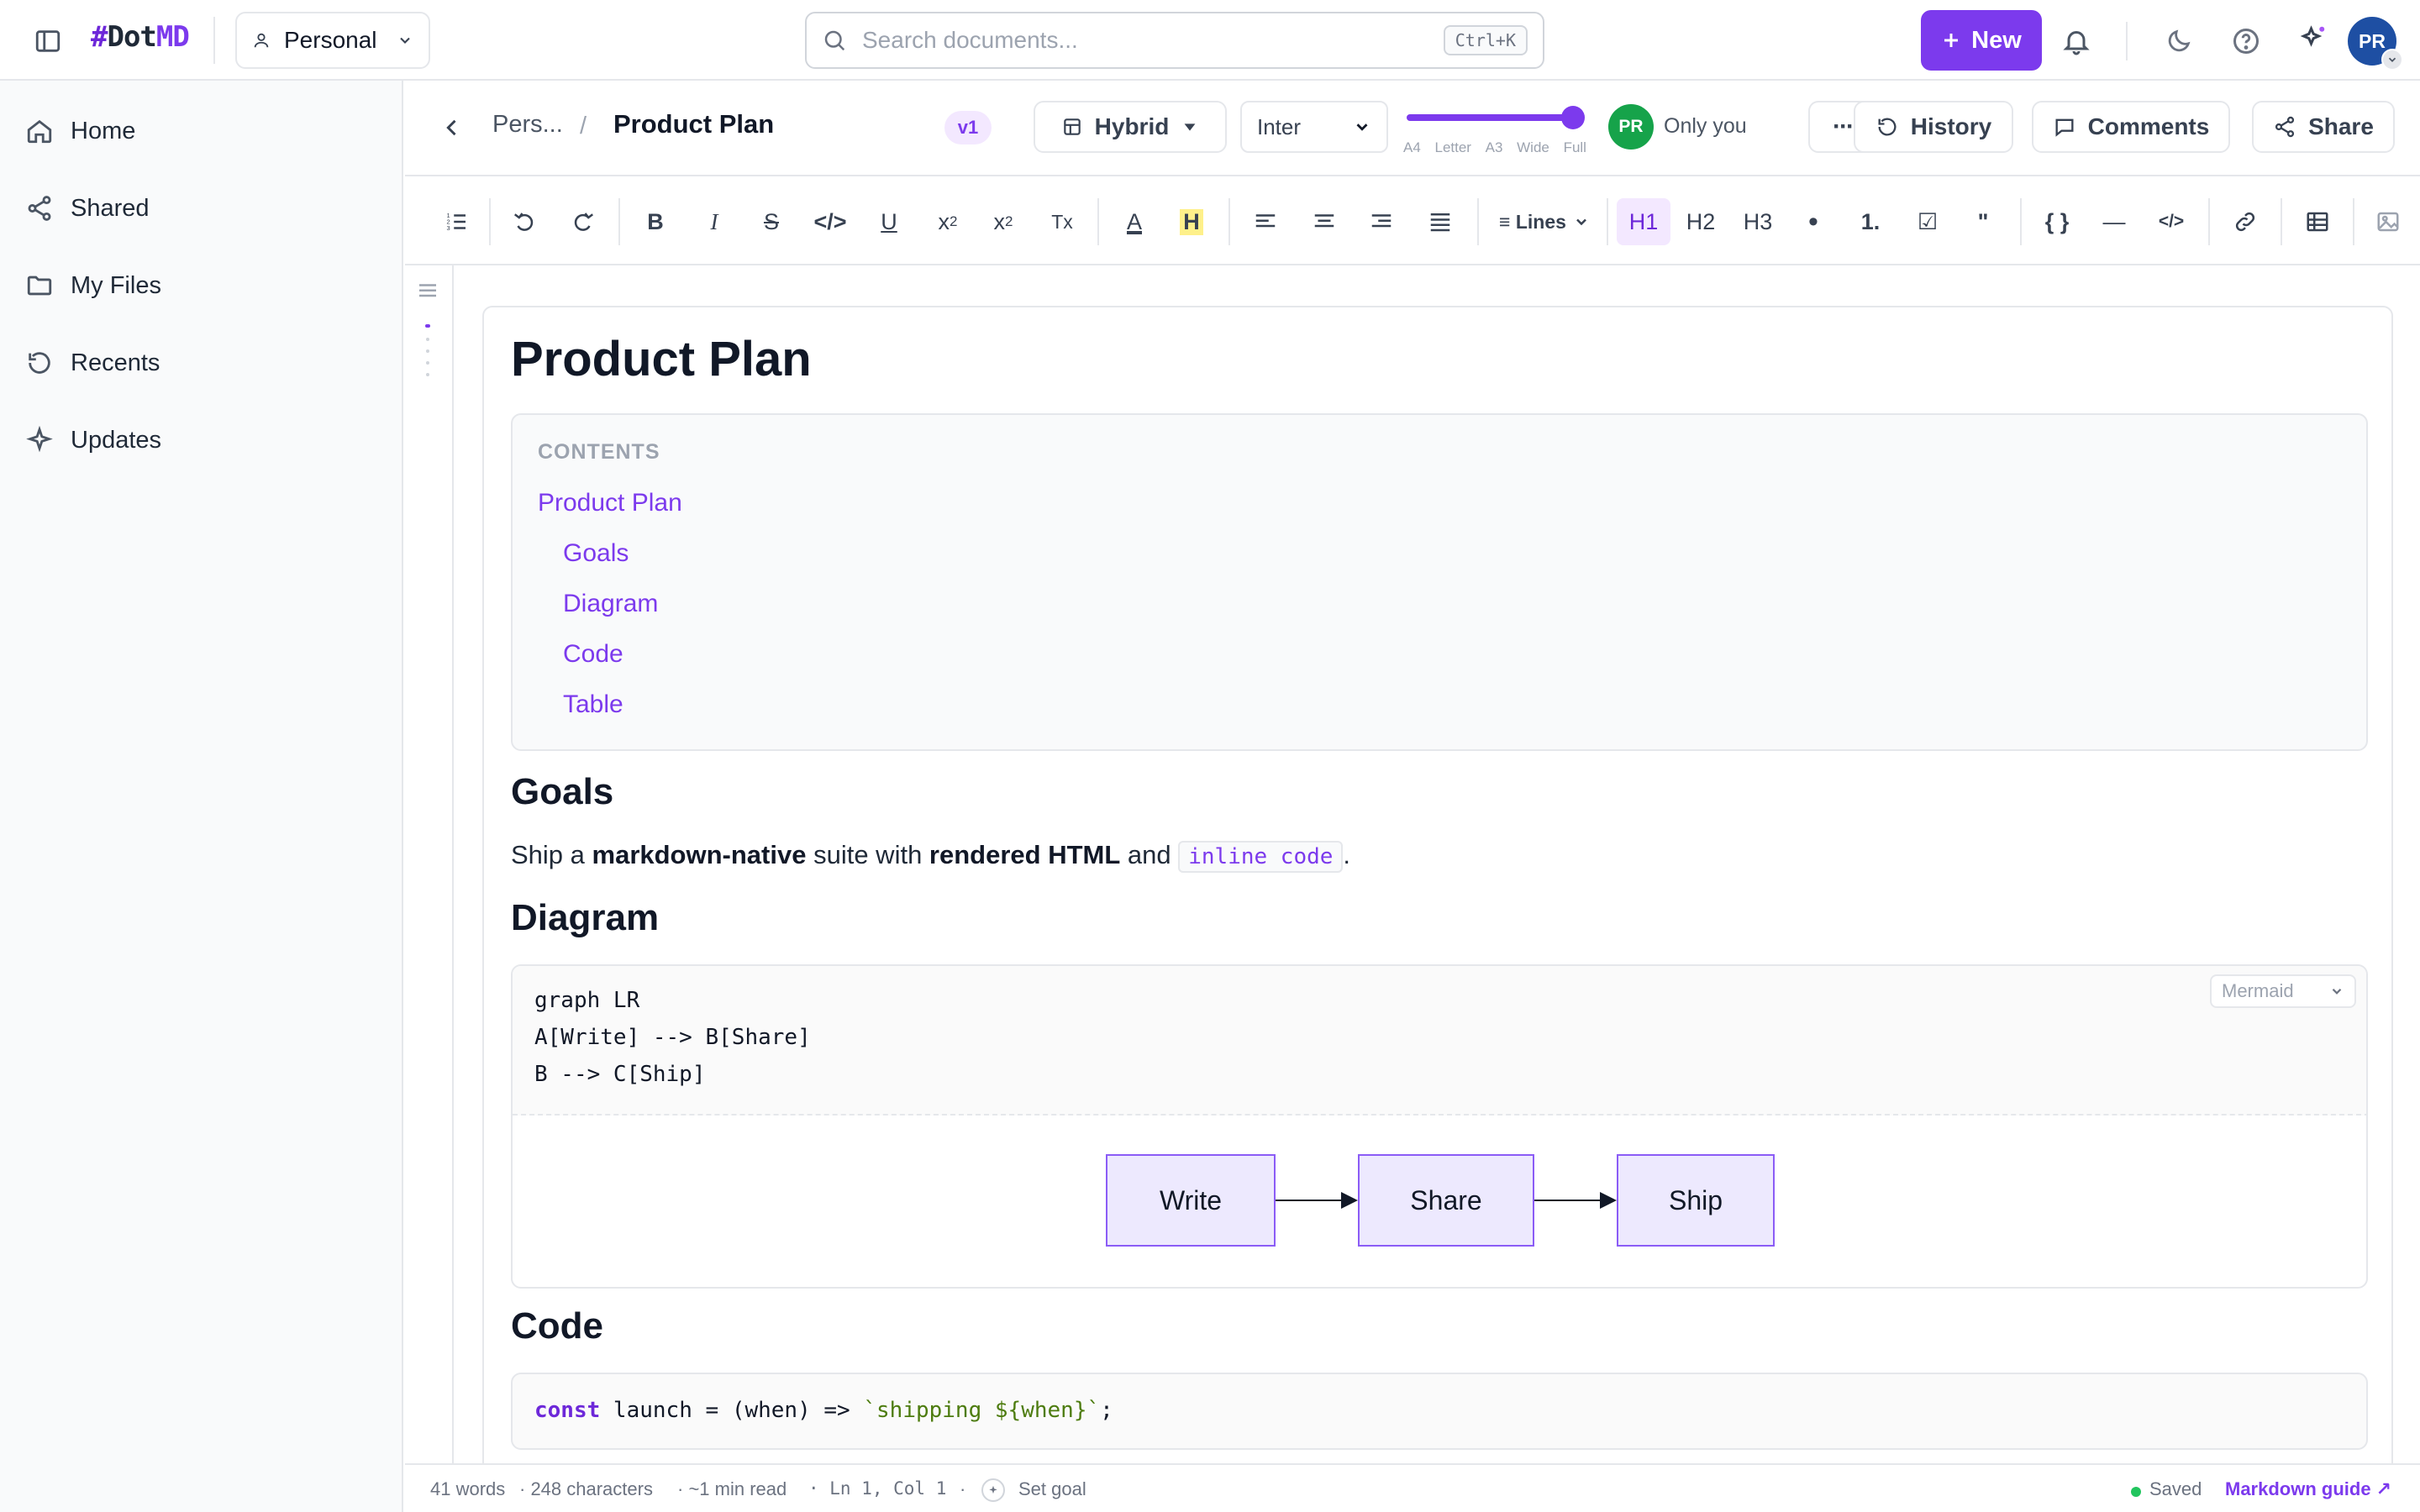 The image size is (2420, 1512). I want to click on markdown-guide-link: Markdown guide ↗, so click(2308, 1489).